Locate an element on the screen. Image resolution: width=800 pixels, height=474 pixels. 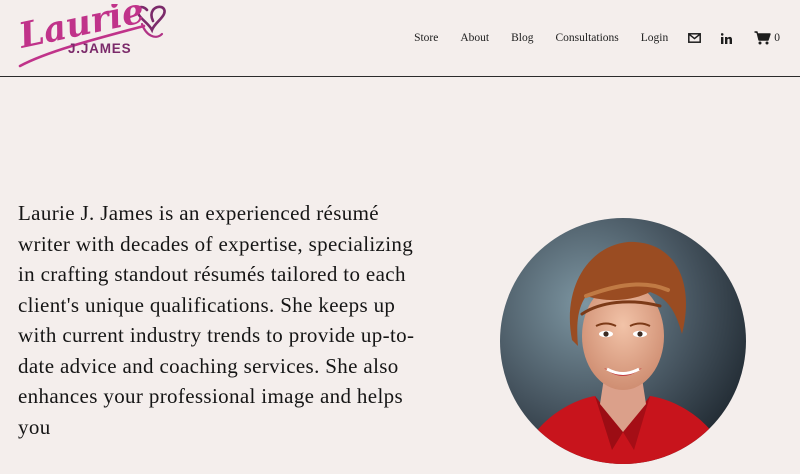
main-nav: Store About Blog Consultations Login 0 is located at coordinates (597, 38).